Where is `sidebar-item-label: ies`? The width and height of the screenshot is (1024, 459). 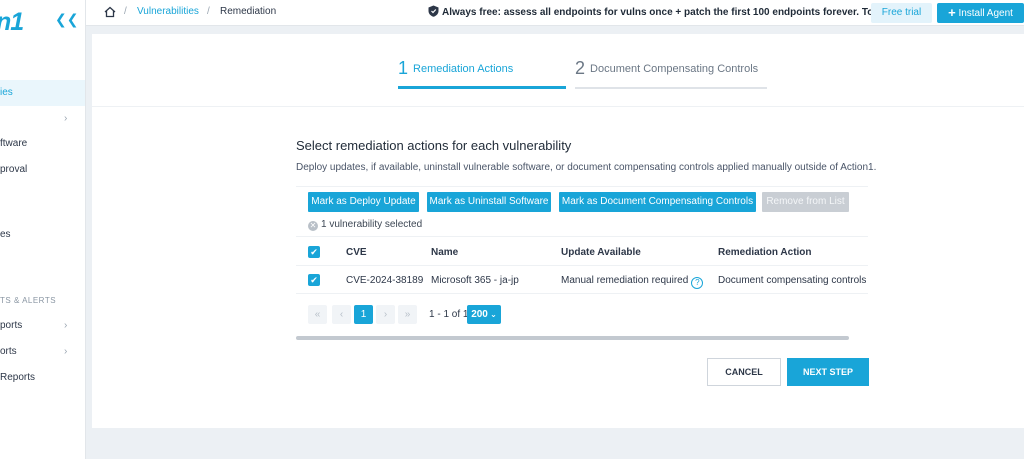
sidebar-item-label: ies is located at coordinates (6, 92).